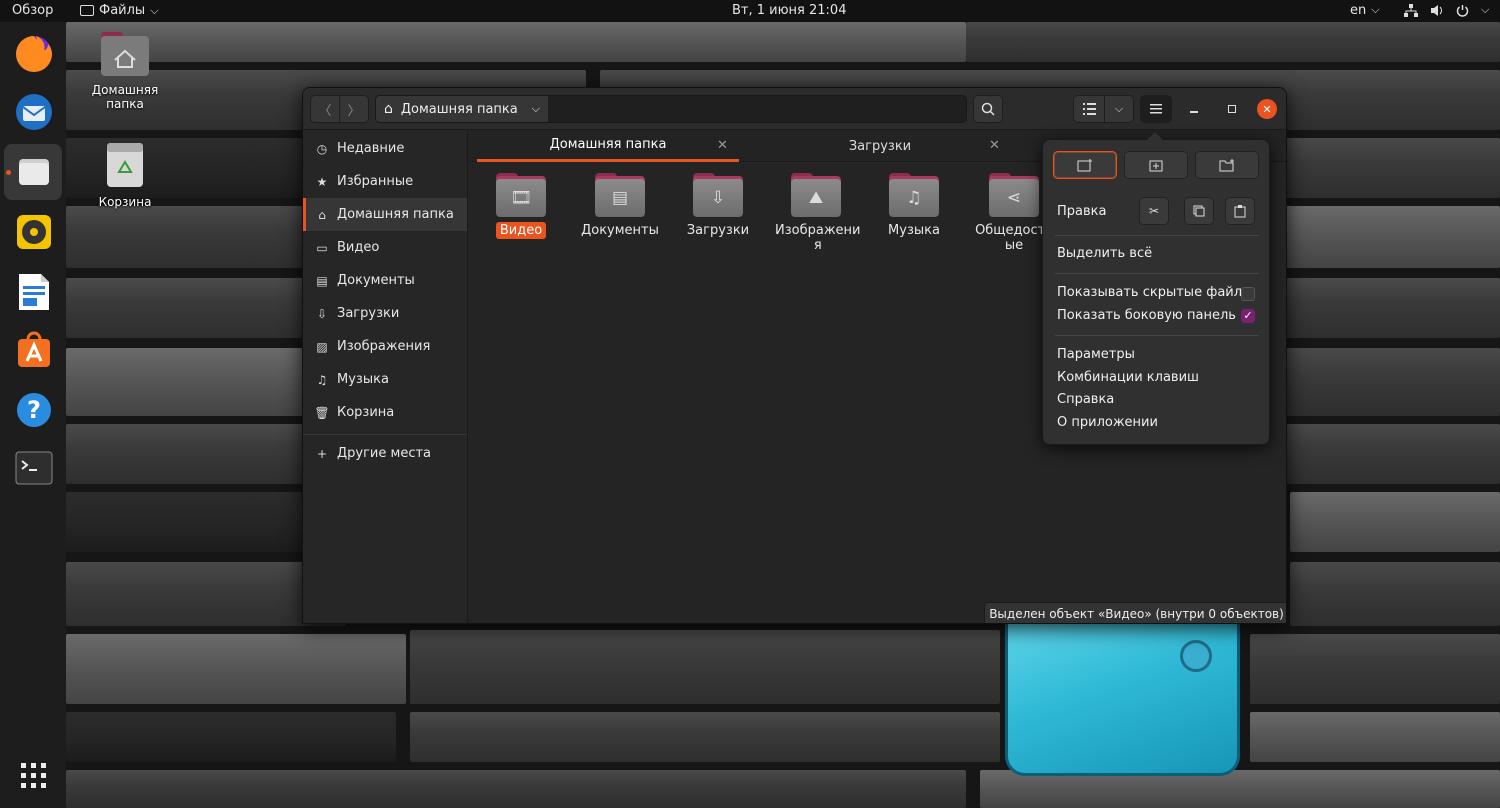 The height and width of the screenshot is (808, 1500). I want to click on rhythmbox-launcher, so click(34, 232).